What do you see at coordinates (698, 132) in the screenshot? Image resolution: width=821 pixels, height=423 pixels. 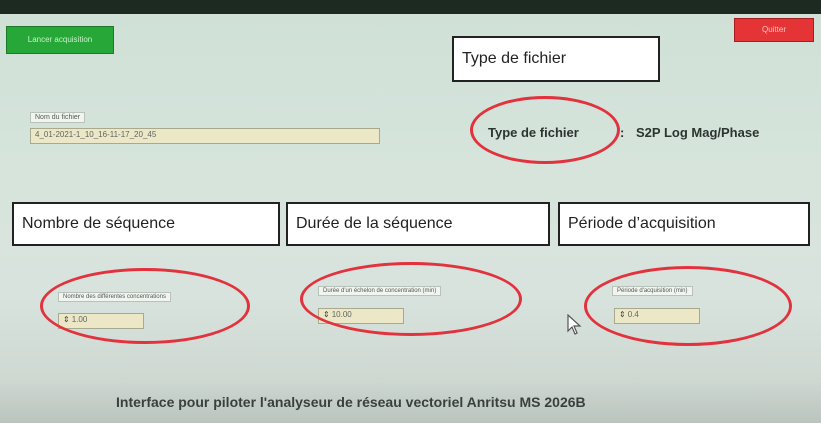 I see `file-type-value: S2P Log Mag/Phase` at bounding box center [698, 132].